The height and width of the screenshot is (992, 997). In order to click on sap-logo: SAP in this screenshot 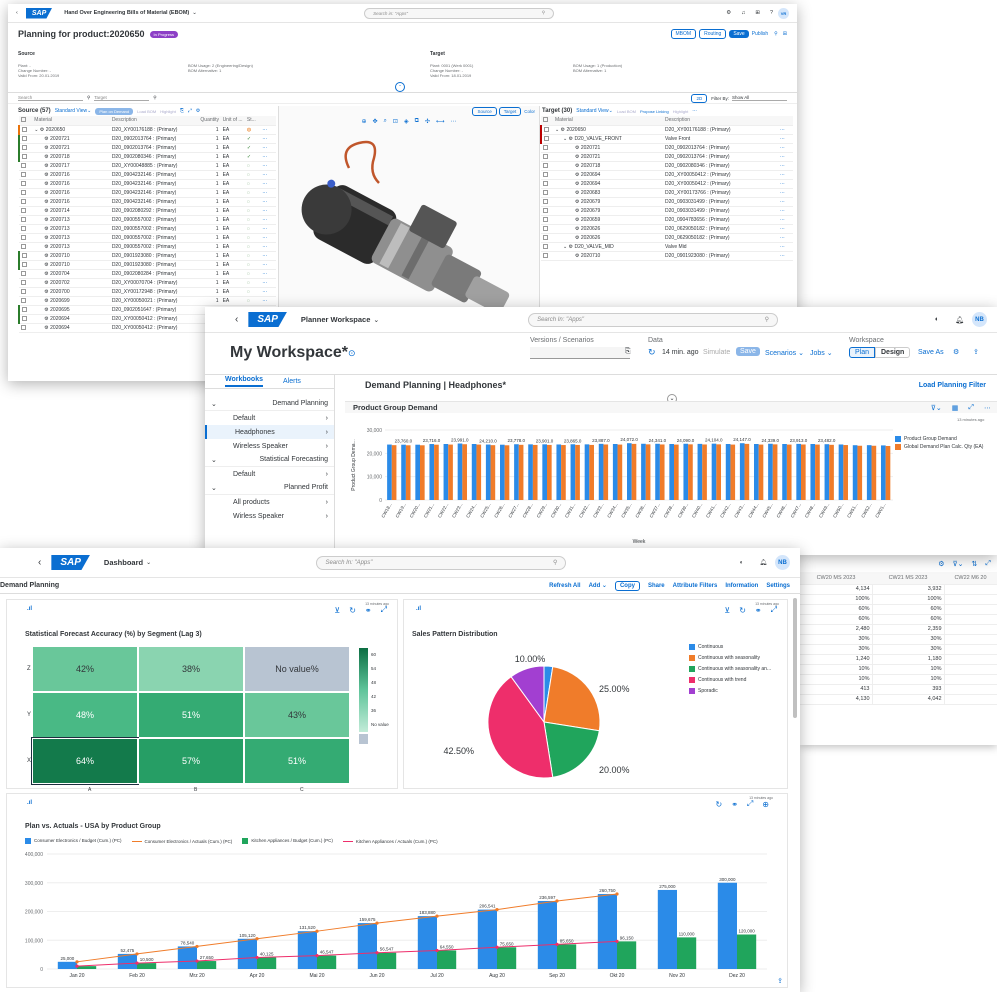, I will do `click(70, 562)`.